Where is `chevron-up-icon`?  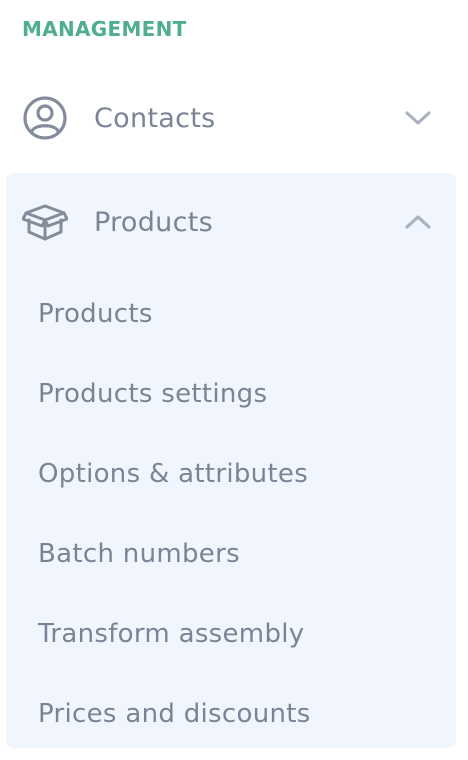 chevron-up-icon is located at coordinates (418, 222).